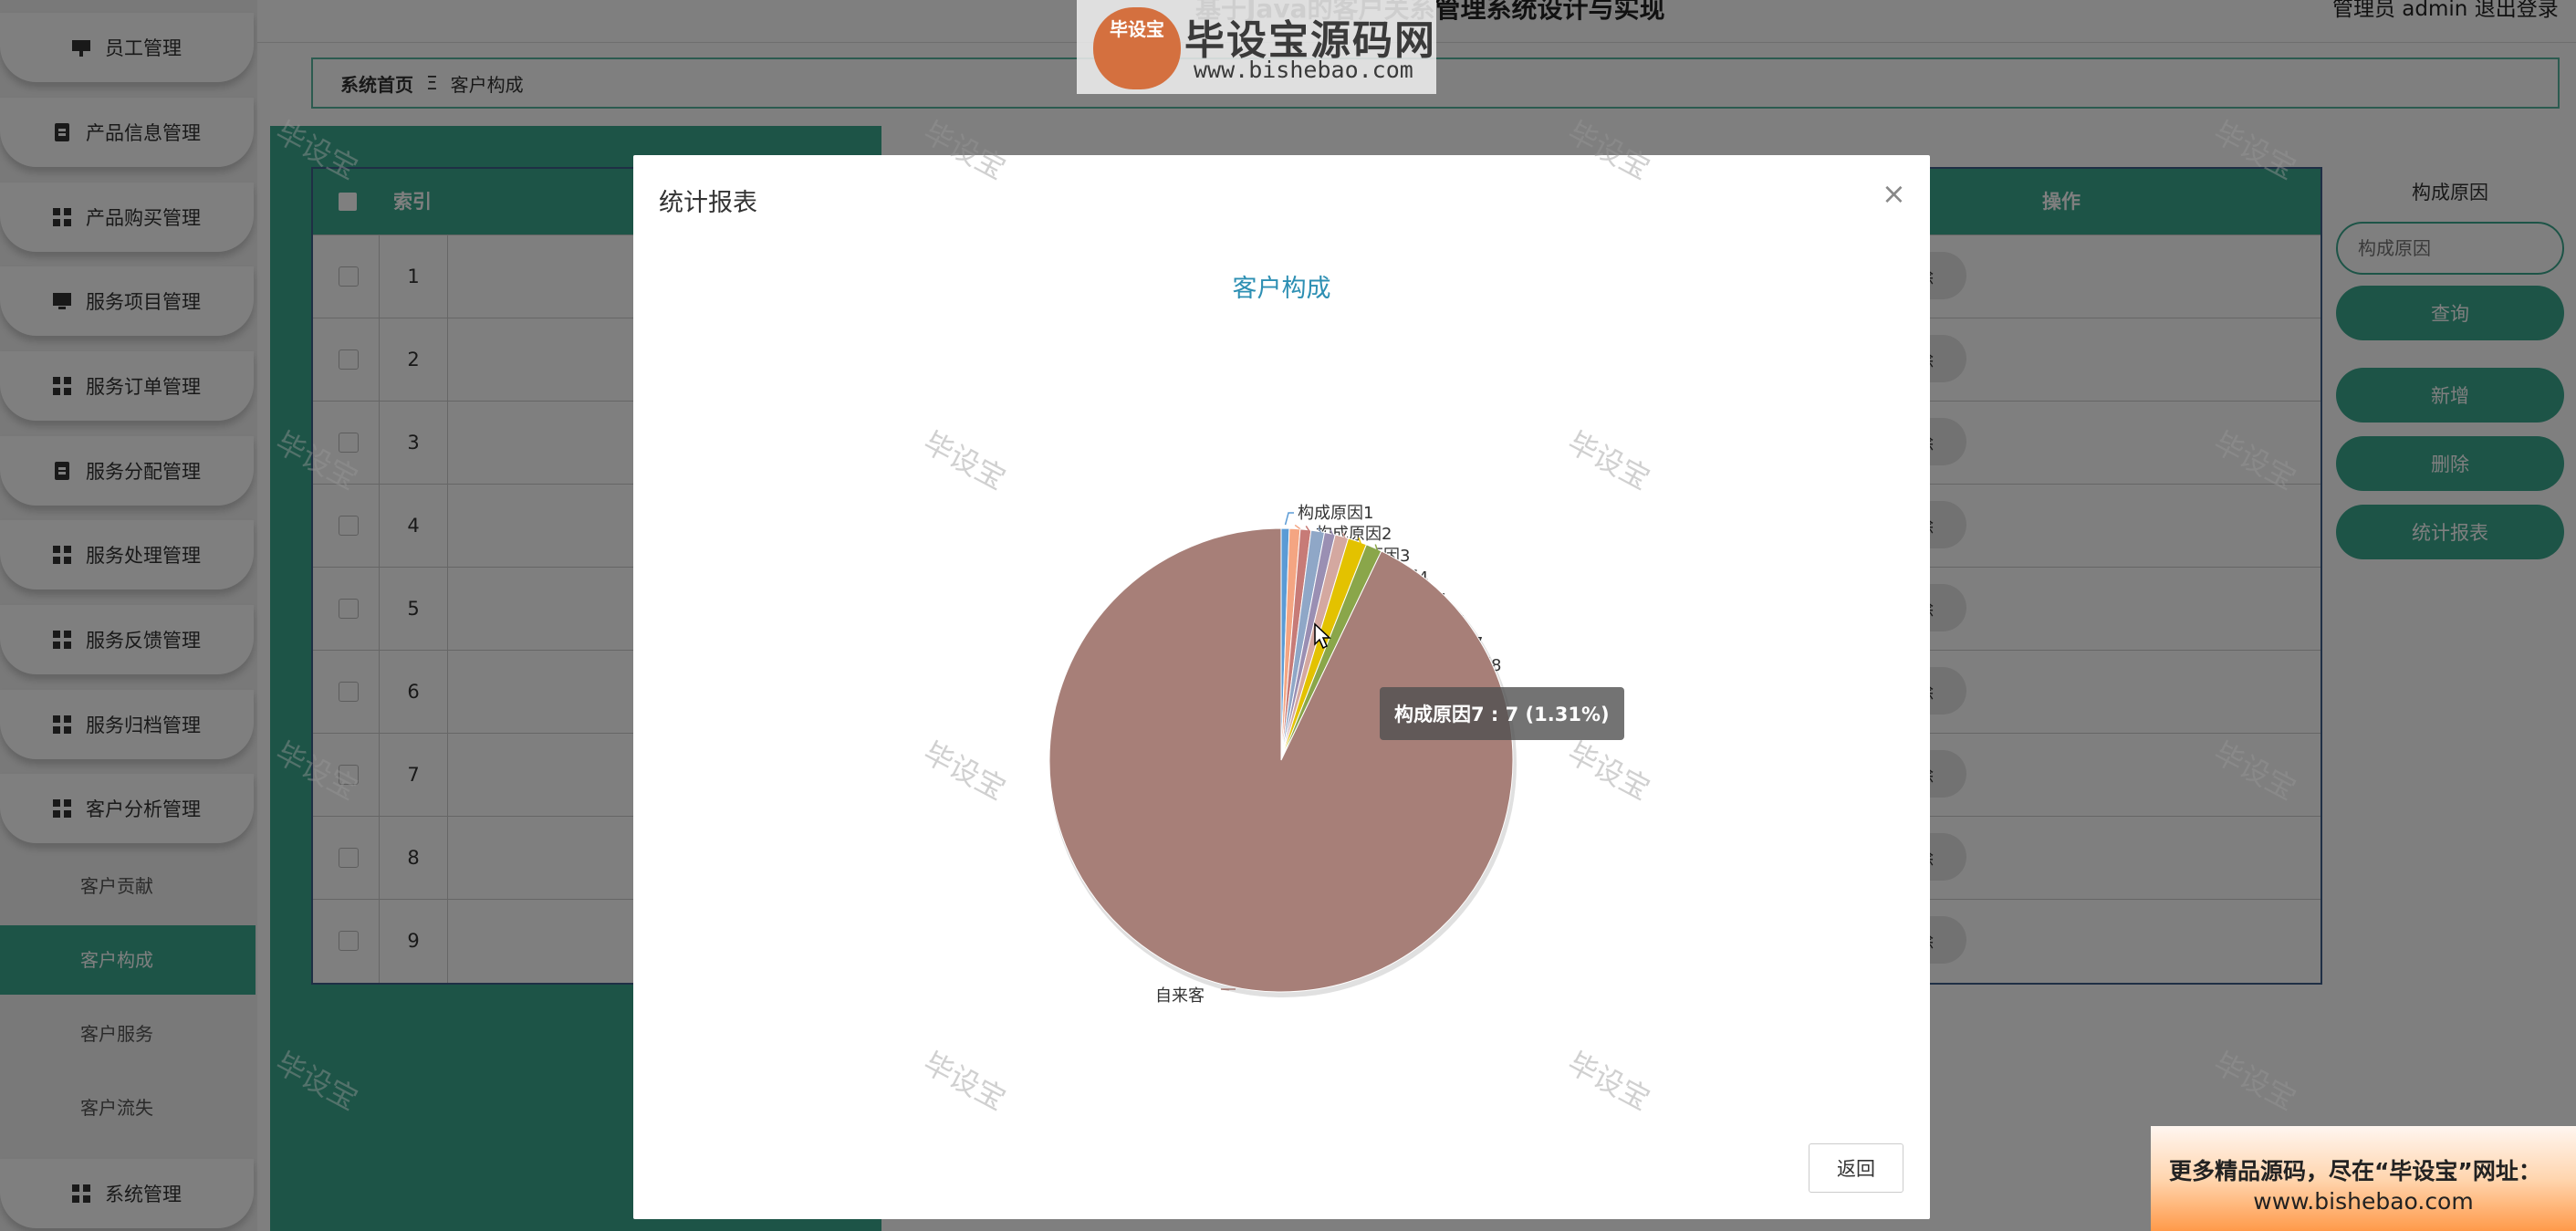  I want to click on logo-badge-text: 毕设宝, so click(1137, 29).